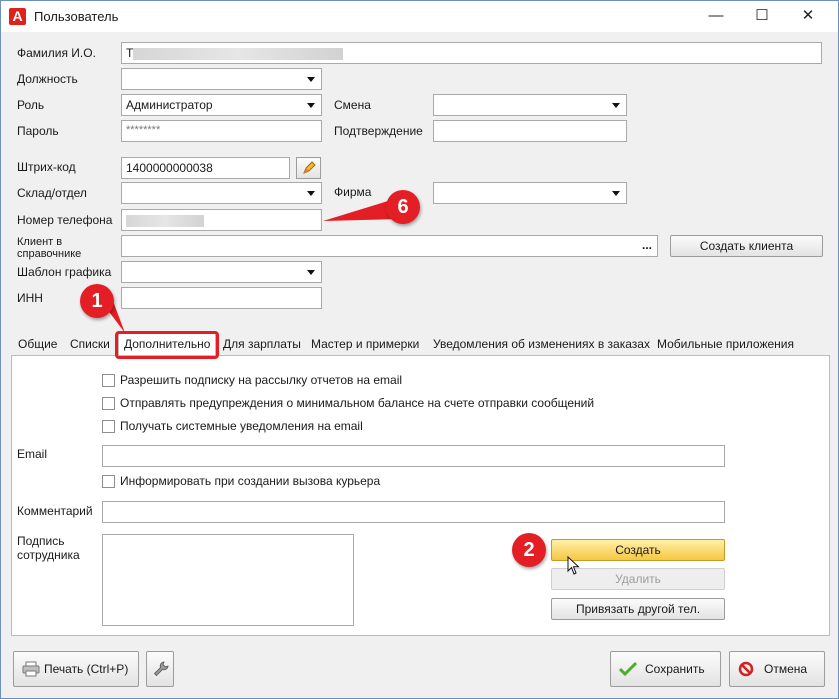 The width and height of the screenshot is (839, 699). I want to click on firm-select, so click(530, 193).